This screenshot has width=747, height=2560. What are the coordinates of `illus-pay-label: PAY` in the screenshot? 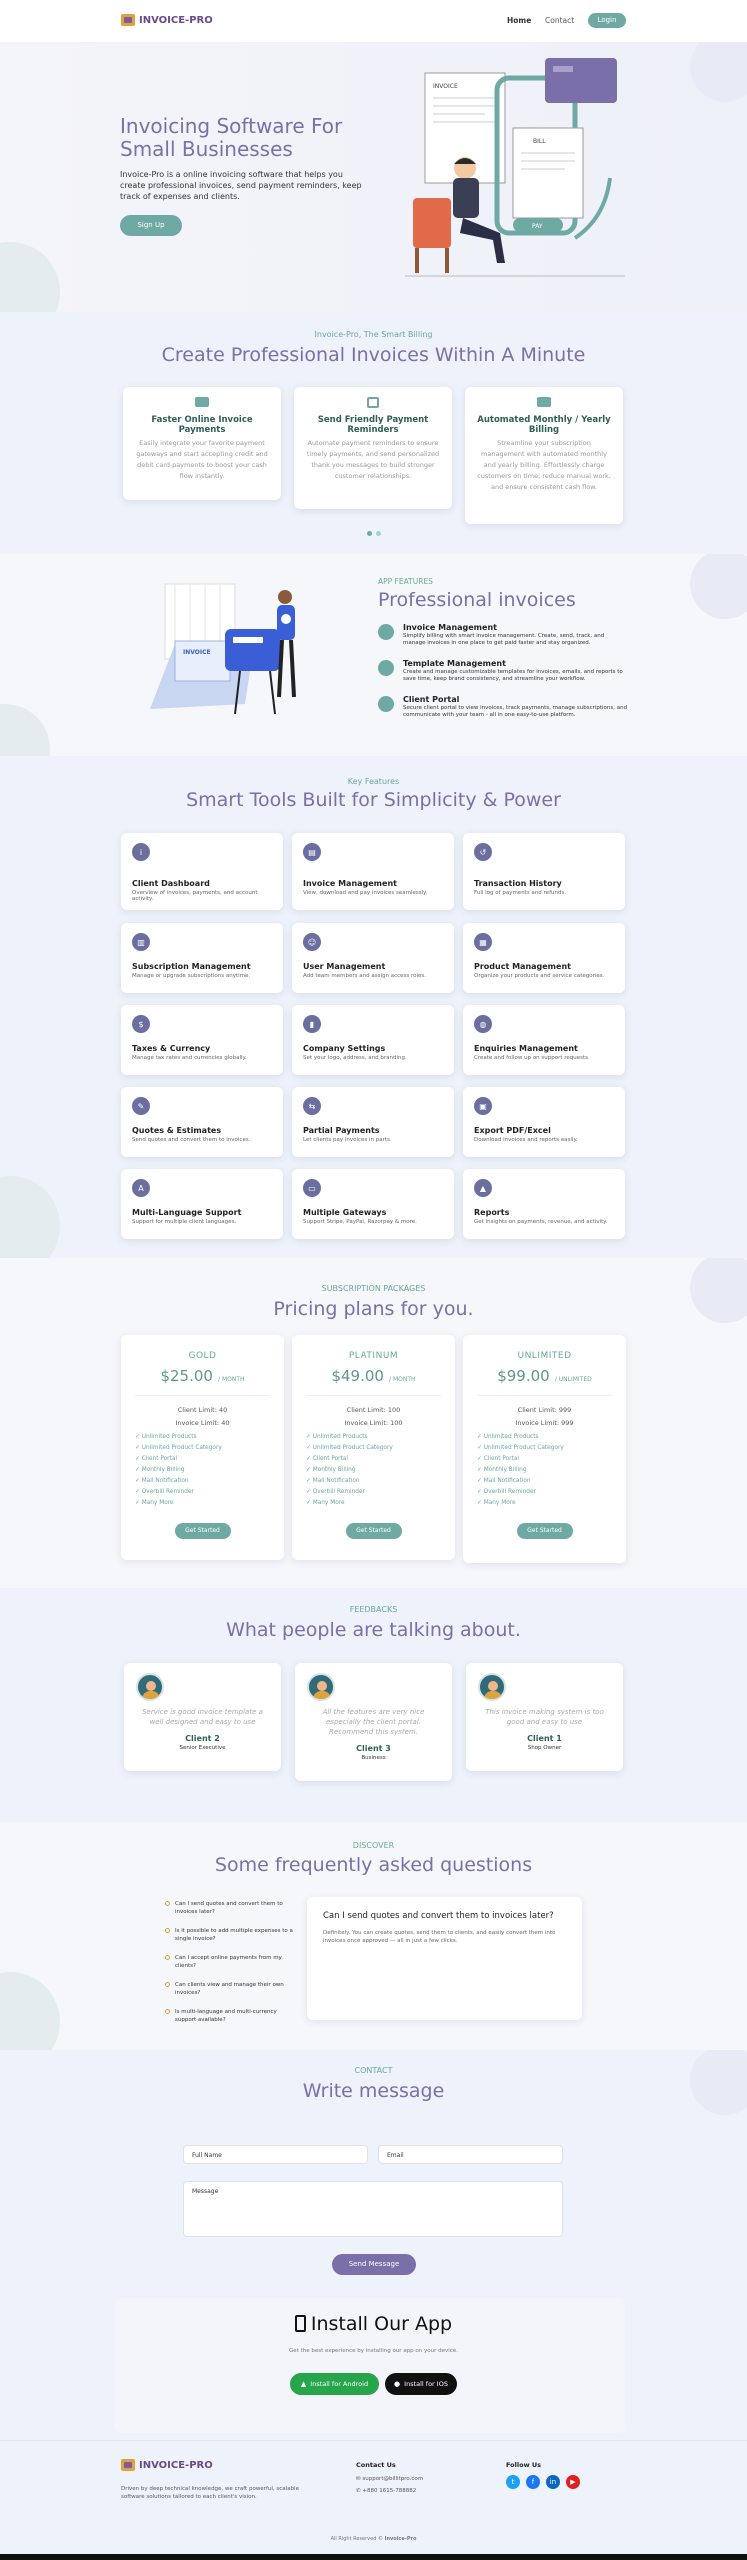 It's located at (537, 226).